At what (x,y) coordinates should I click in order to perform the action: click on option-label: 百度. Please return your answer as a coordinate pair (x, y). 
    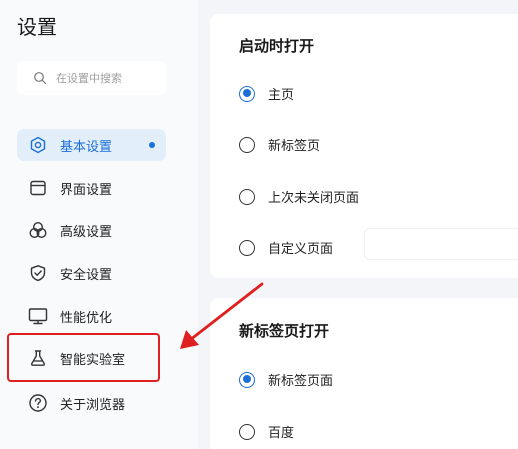
    Looking at the image, I should click on (281, 433).